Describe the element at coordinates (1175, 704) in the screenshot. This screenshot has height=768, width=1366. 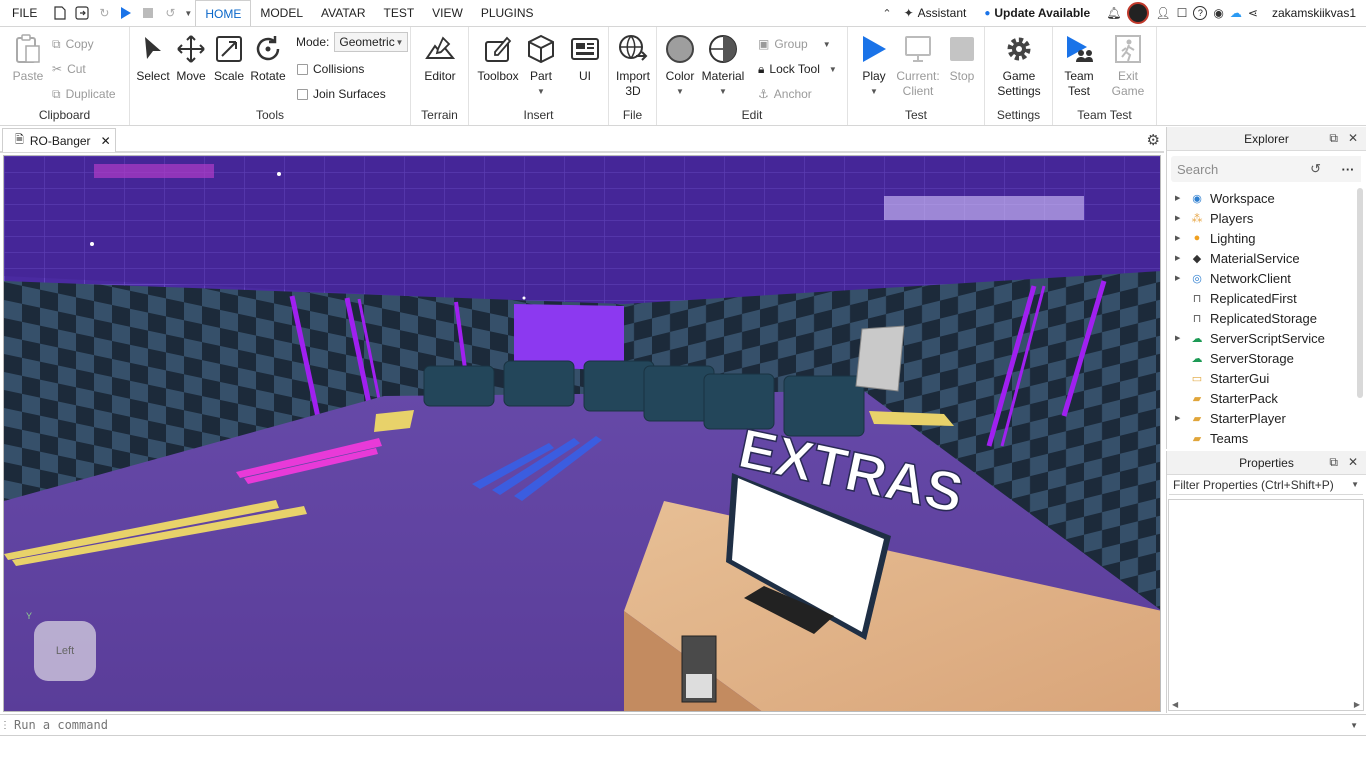
I see `scroll-left-icon: ◀` at that location.